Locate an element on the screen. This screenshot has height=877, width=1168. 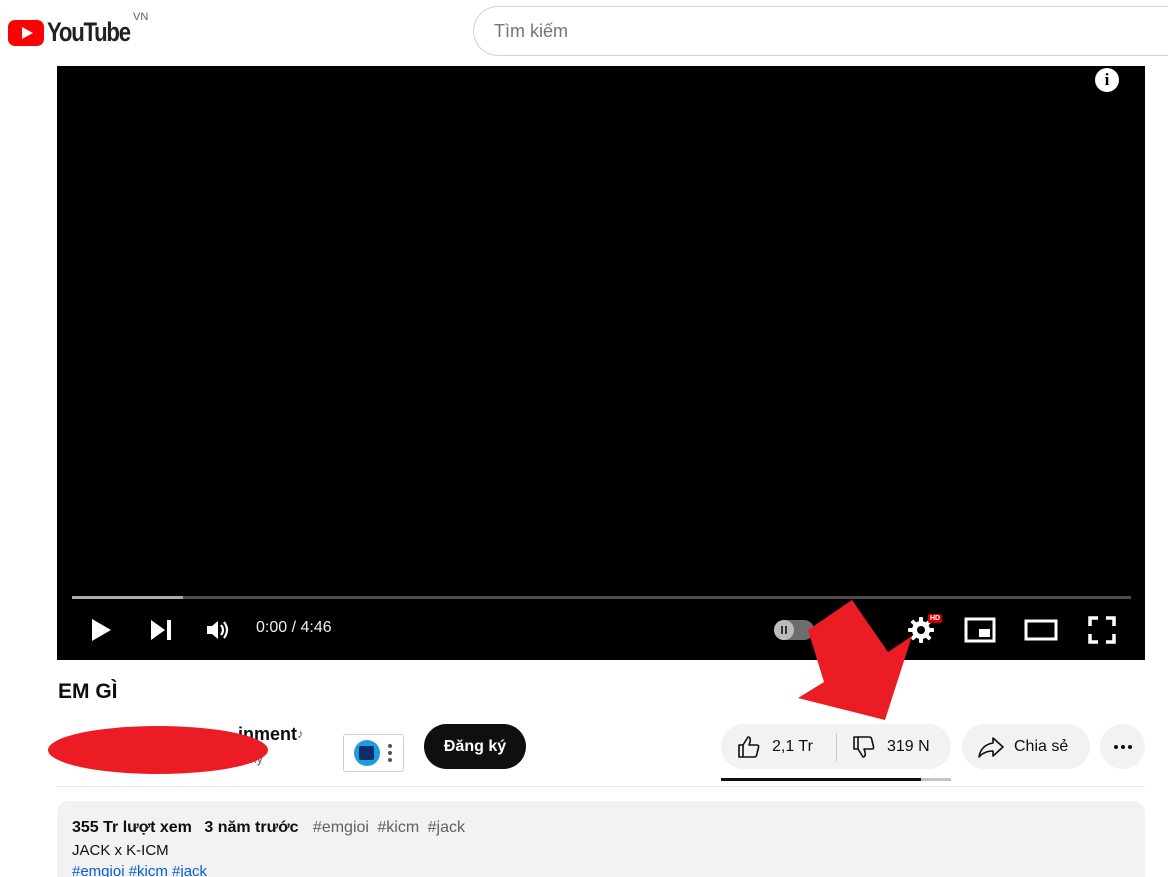
like-count: 2,1 Tr is located at coordinates (792, 746).